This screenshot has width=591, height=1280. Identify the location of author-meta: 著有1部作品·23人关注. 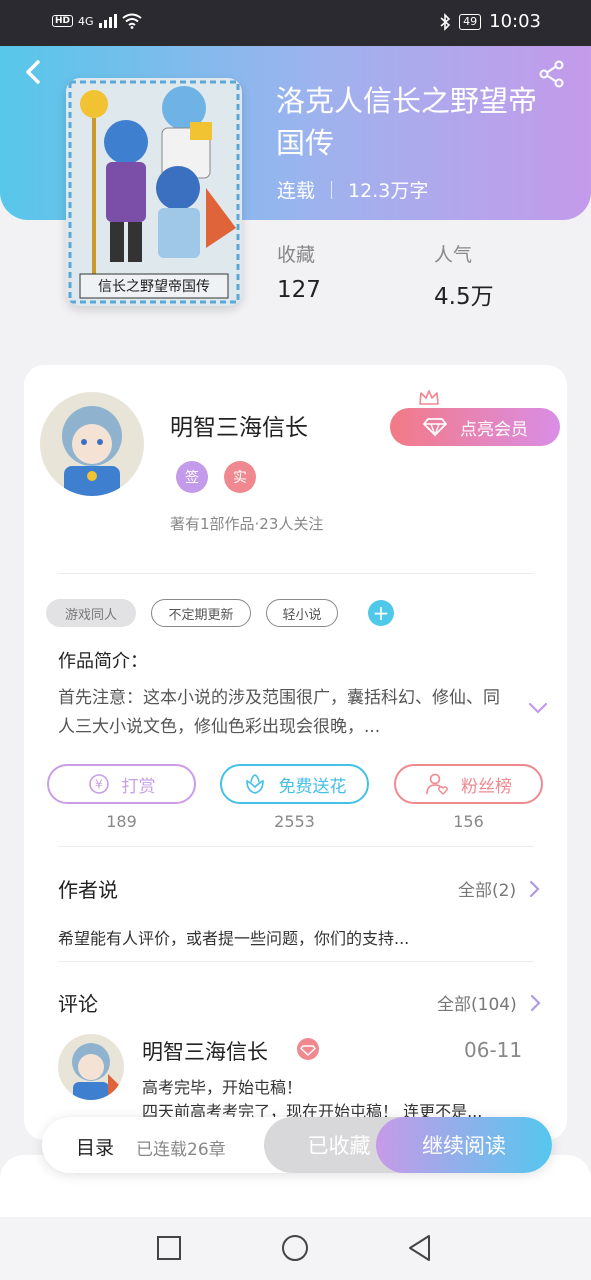
(247, 524).